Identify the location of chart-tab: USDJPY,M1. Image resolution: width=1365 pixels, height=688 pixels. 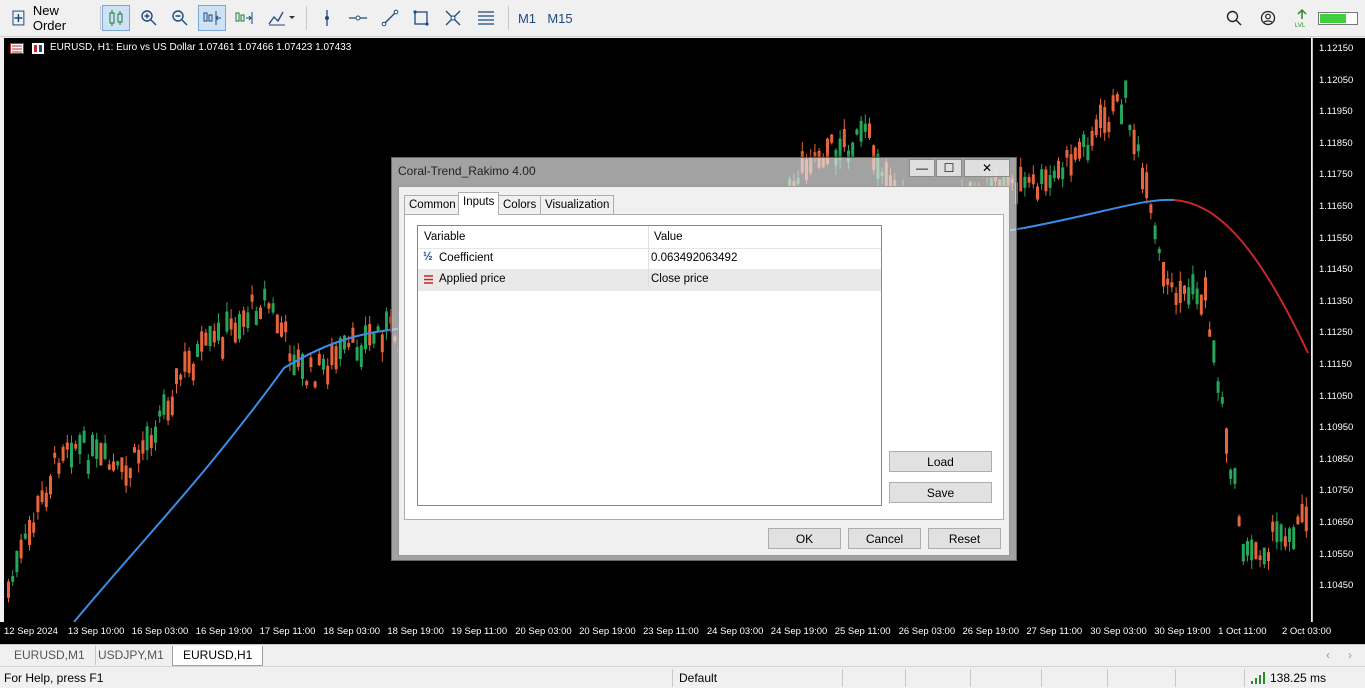
(131, 655).